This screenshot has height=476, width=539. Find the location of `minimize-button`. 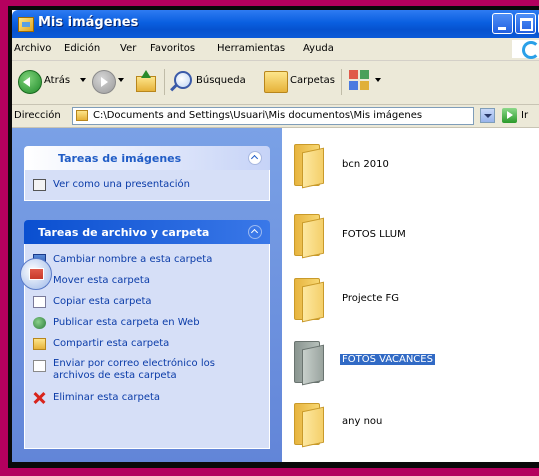

minimize-button is located at coordinates (502, 23).